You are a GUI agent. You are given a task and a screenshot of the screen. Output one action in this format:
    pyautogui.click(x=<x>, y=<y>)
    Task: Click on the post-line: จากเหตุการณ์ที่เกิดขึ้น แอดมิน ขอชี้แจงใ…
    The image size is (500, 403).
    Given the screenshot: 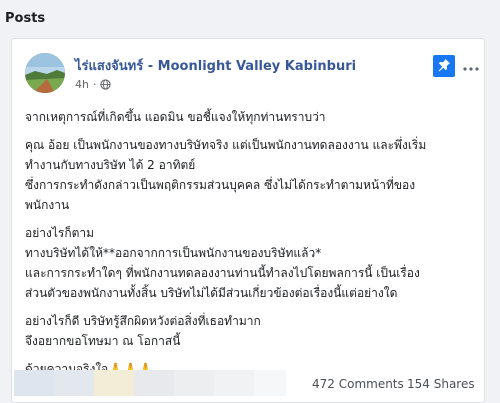 What is the action you would take?
    pyautogui.click(x=175, y=117)
    